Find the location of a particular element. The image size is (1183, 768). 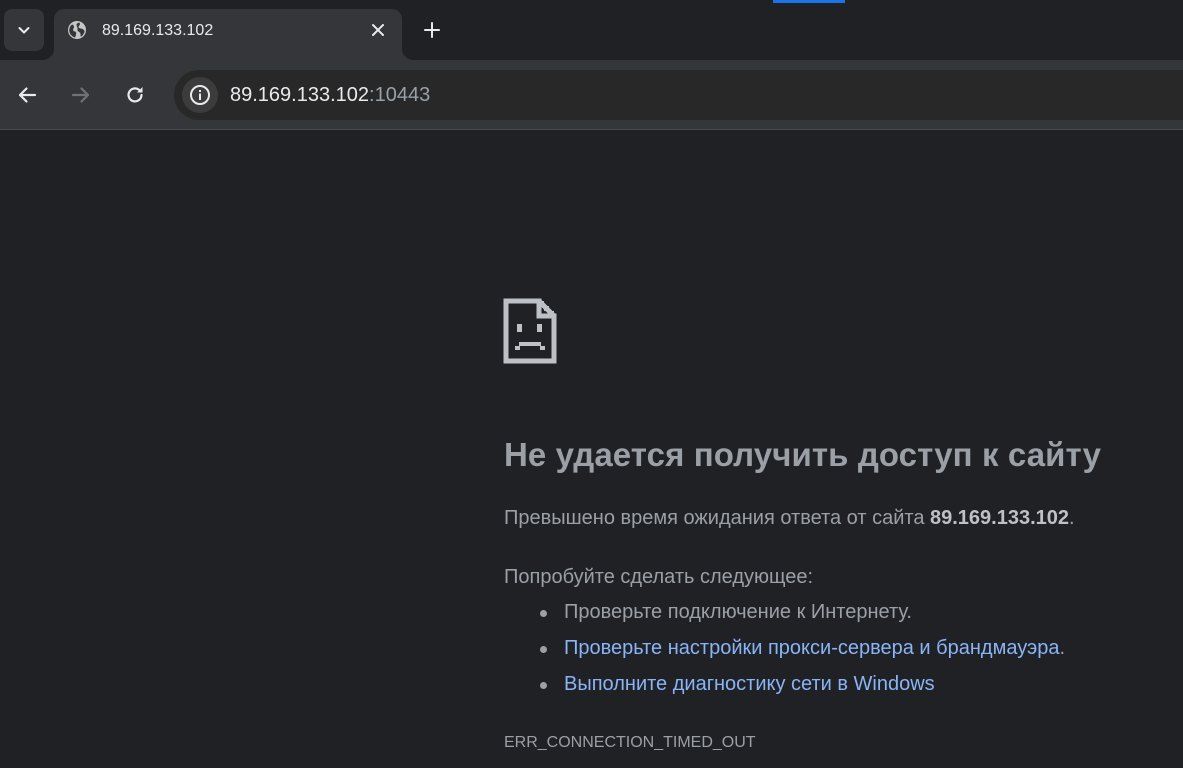

url-text: 89.169.133.102:10443 is located at coordinates (330, 95).